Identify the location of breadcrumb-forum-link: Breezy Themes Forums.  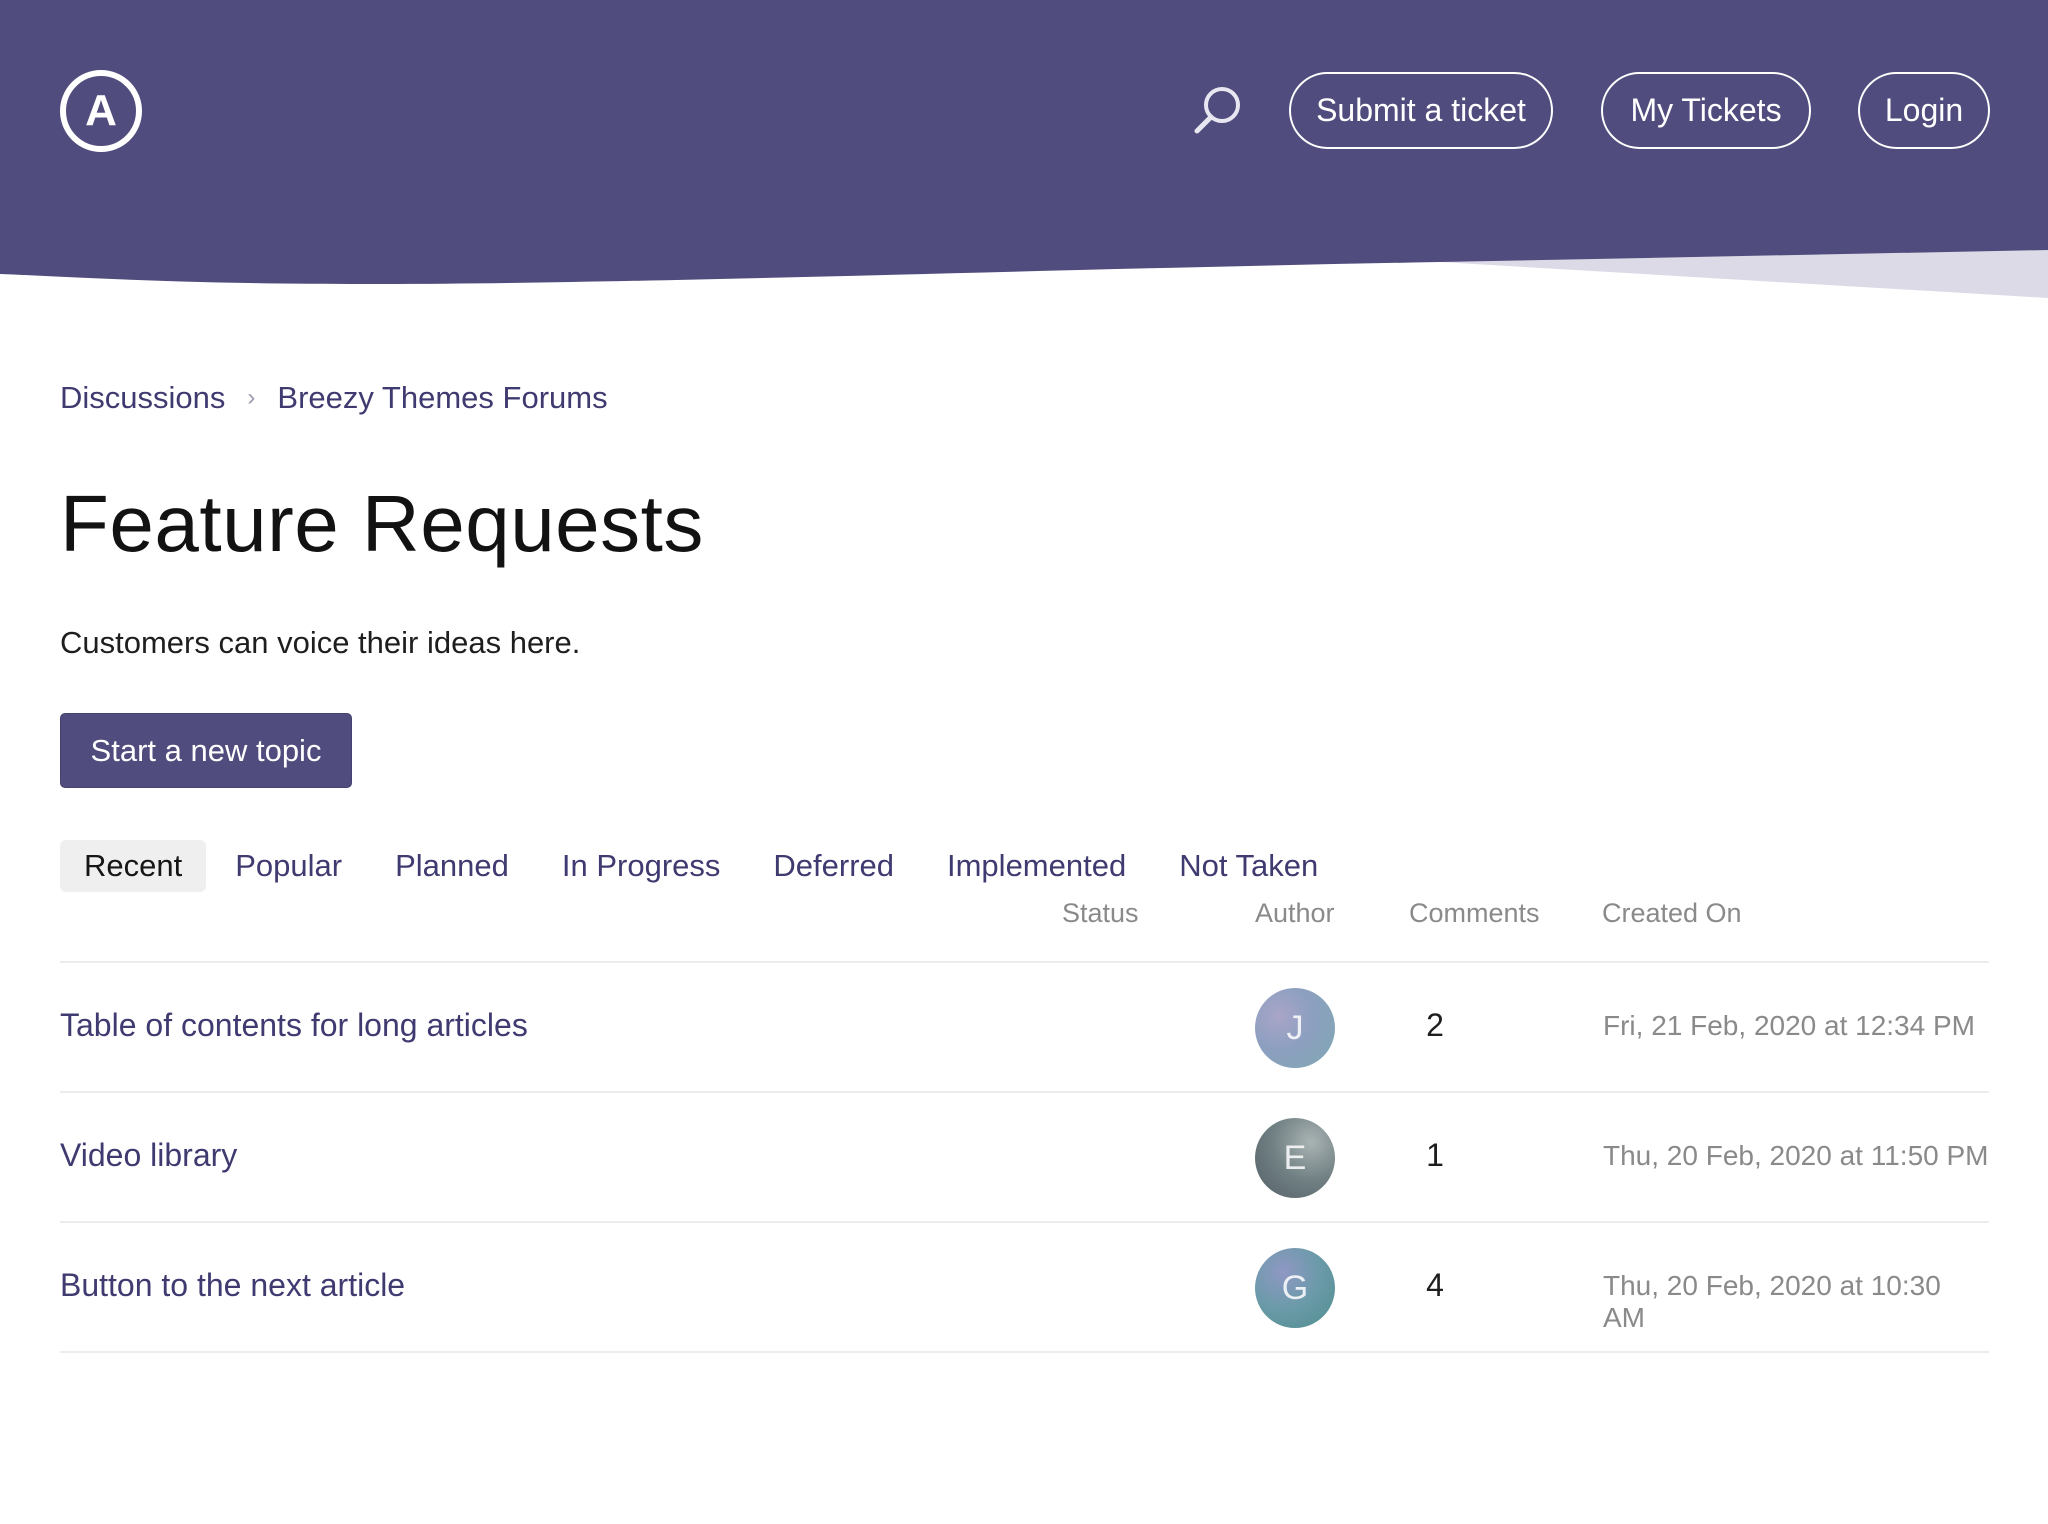
(442, 398).